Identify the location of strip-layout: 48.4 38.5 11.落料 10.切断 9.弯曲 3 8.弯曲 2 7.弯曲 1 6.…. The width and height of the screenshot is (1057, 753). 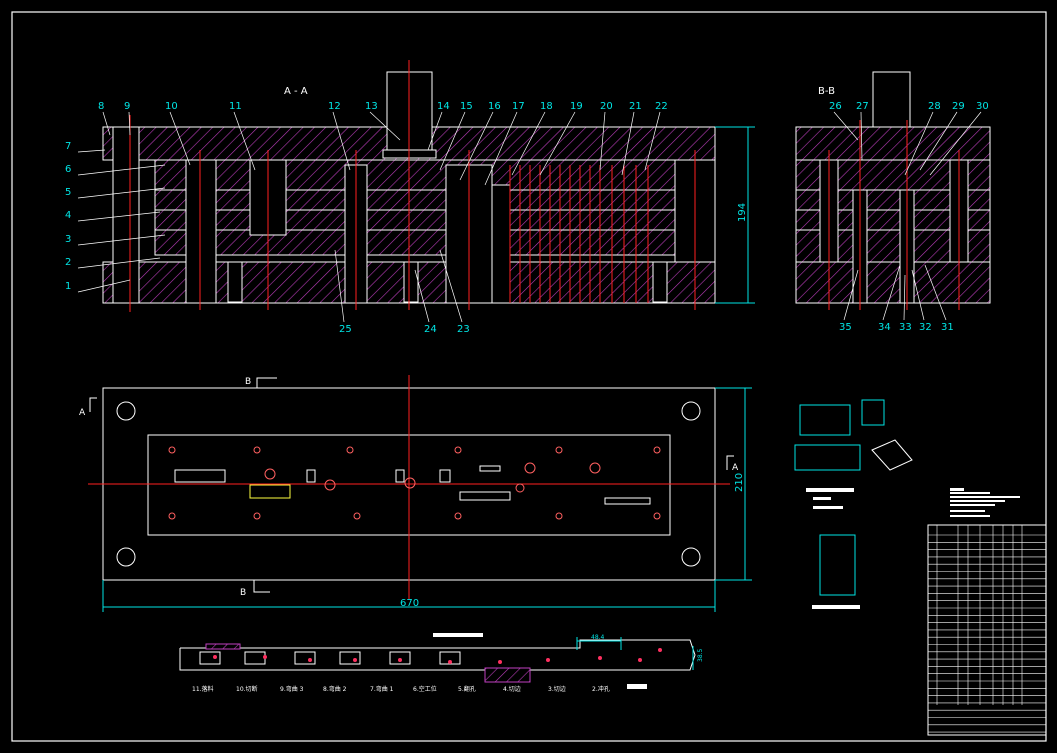
(441, 663).